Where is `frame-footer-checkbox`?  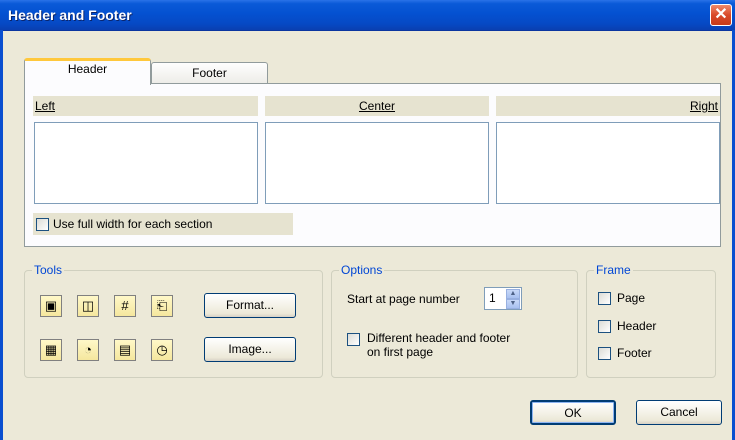 frame-footer-checkbox is located at coordinates (604, 353).